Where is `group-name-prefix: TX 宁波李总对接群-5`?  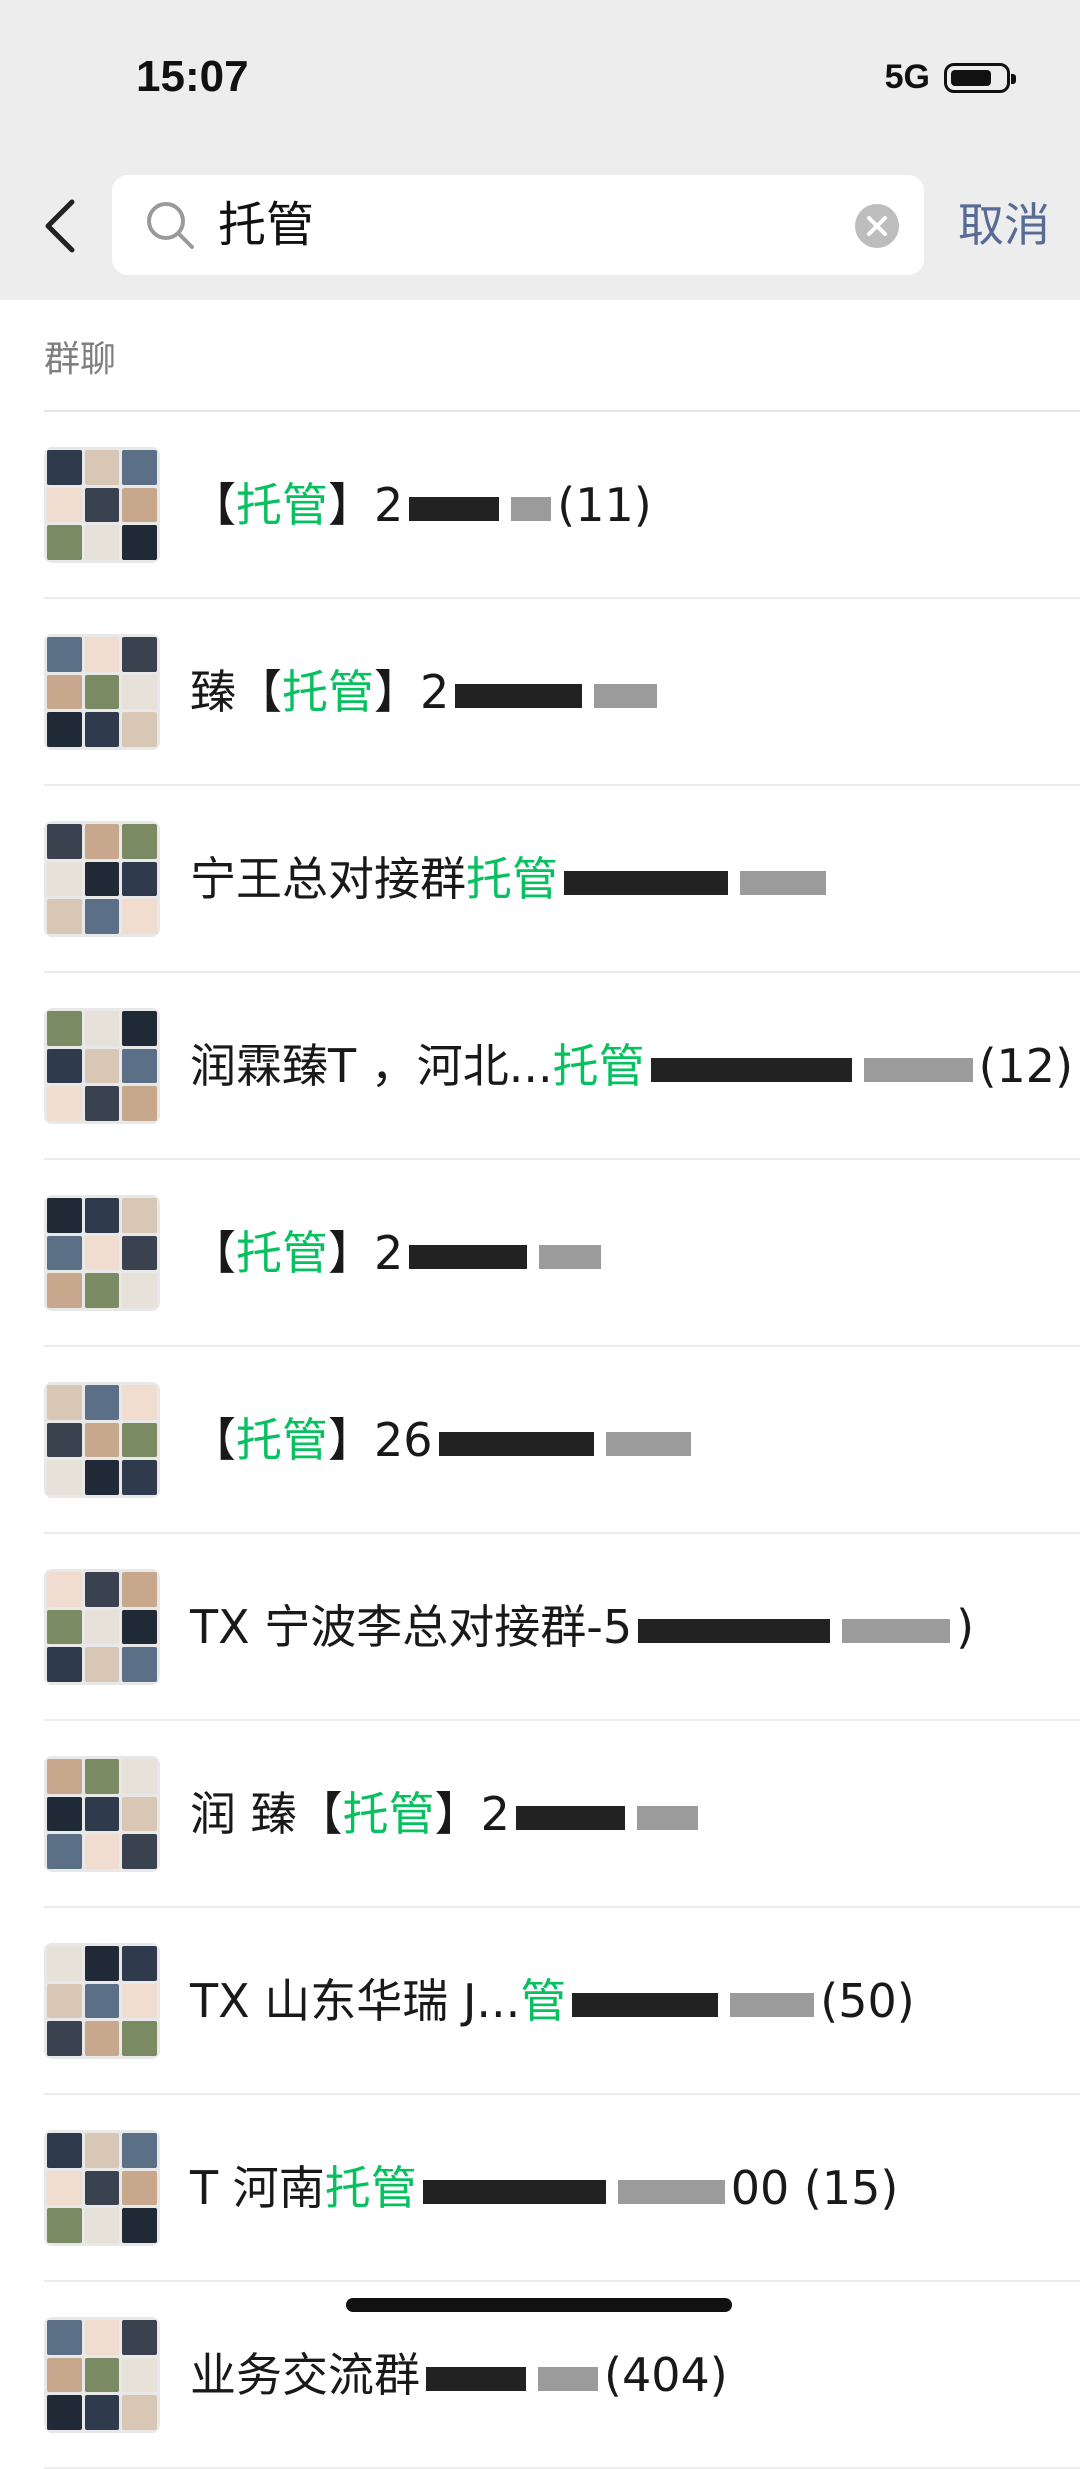
group-name-prefix: TX 宁波李总对接群-5 is located at coordinates (411, 1627).